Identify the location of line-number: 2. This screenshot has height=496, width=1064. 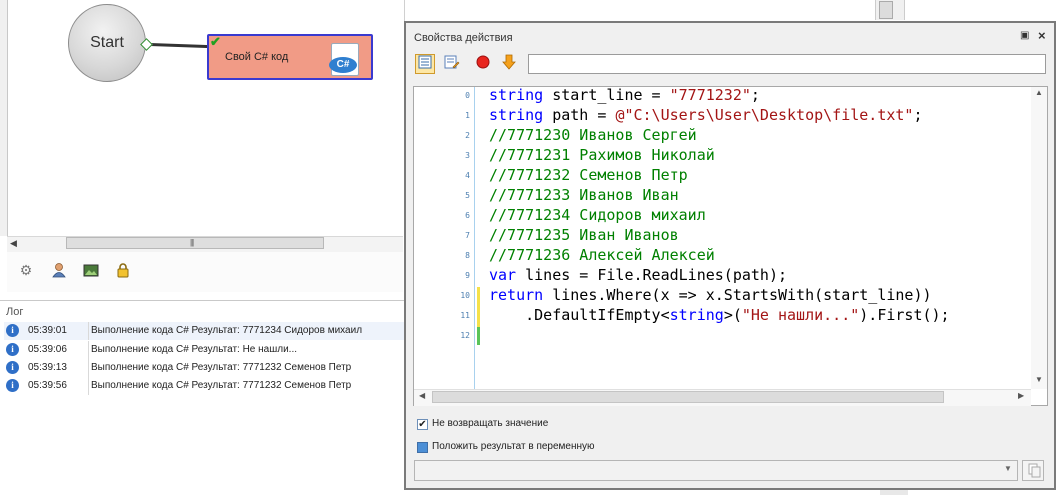
(467, 135).